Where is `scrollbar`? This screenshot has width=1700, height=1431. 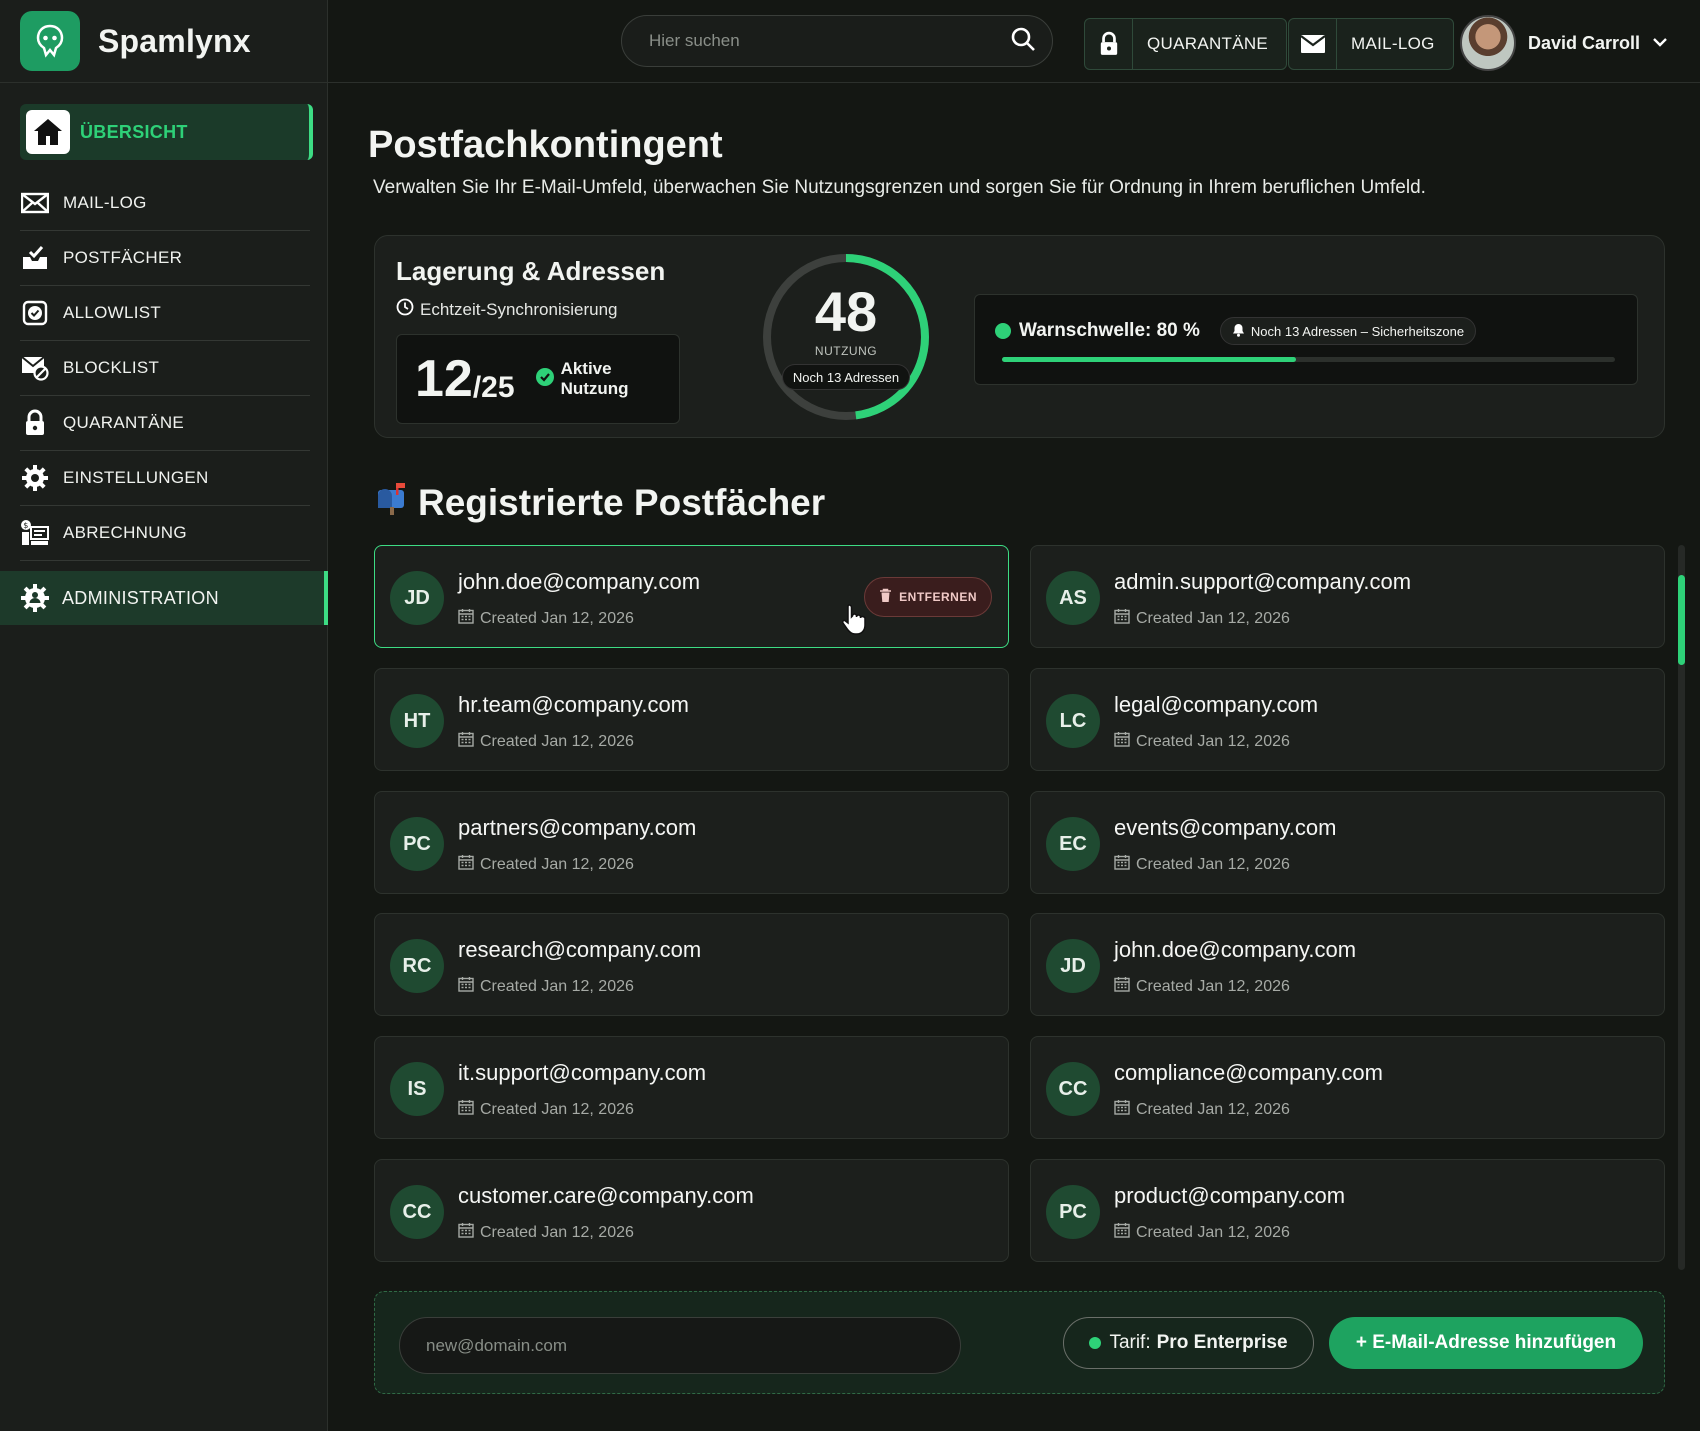 scrollbar is located at coordinates (1681, 907).